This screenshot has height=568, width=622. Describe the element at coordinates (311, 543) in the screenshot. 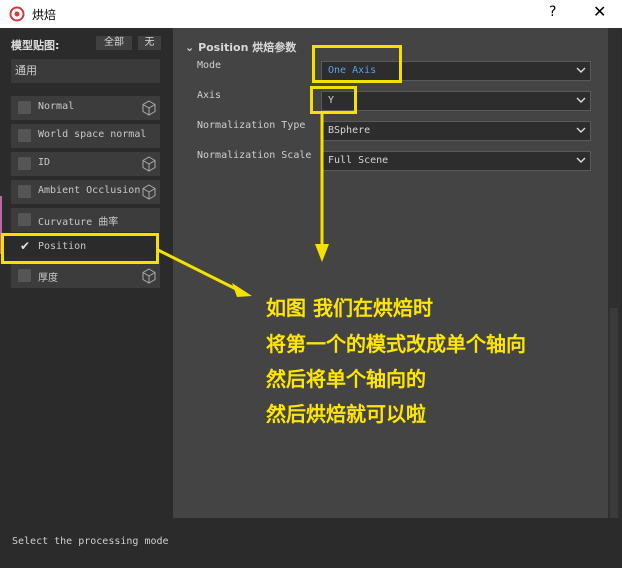

I see `status-bar: Select the processing mode` at that location.